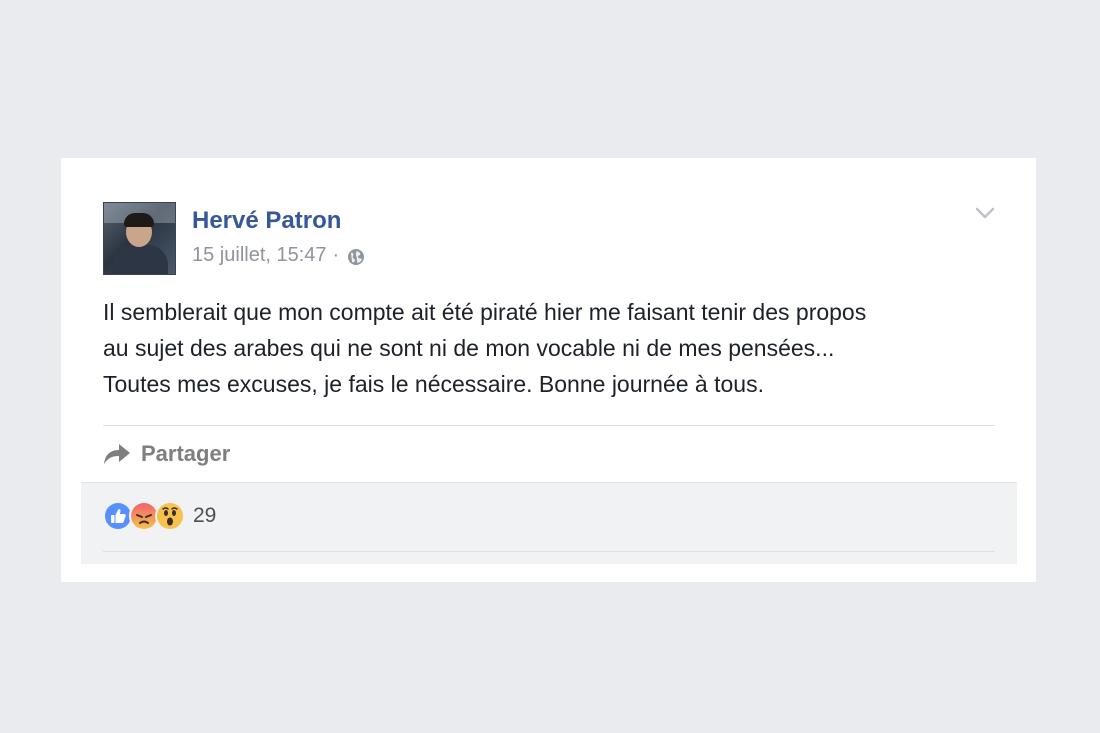 Image resolution: width=1100 pixels, height=733 pixels. What do you see at coordinates (549, 482) in the screenshot?
I see `card-bottom-border` at bounding box center [549, 482].